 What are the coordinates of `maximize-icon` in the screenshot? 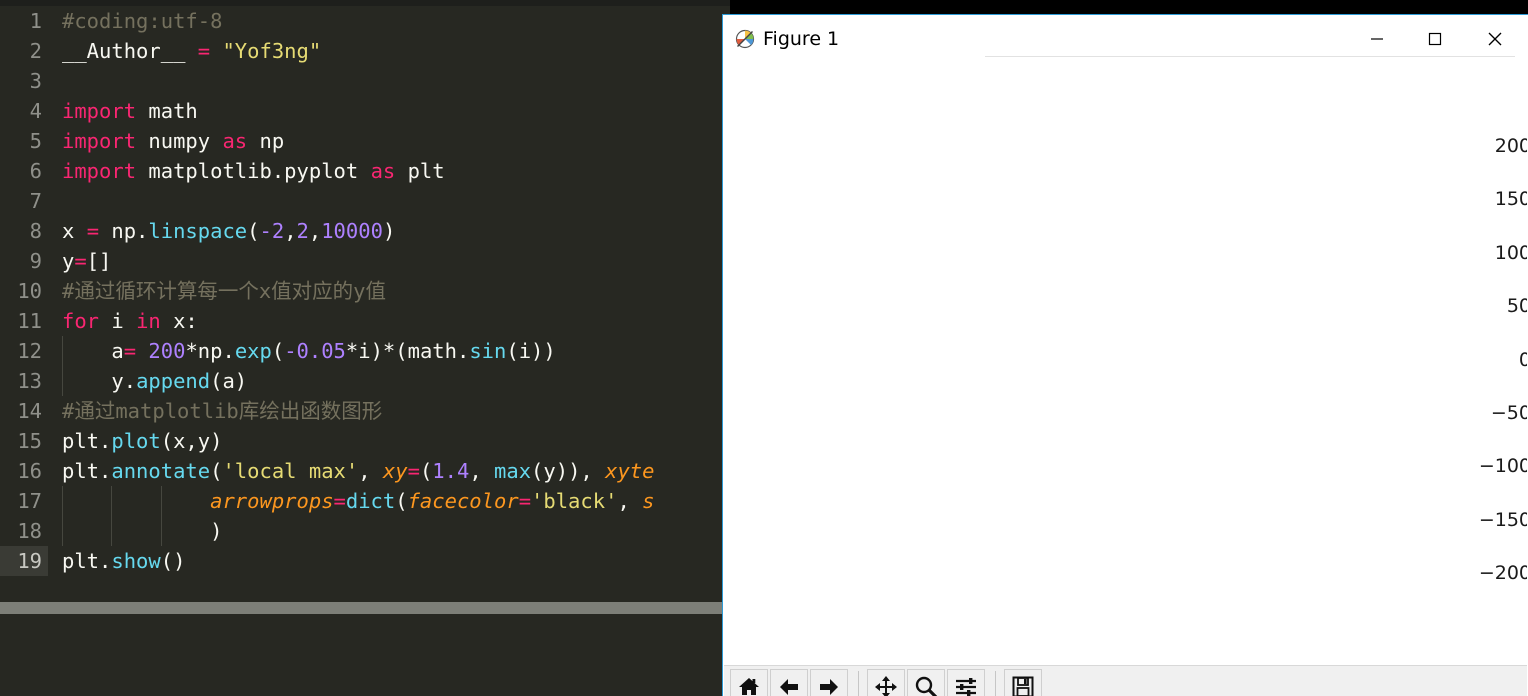 It's located at (1435, 38).